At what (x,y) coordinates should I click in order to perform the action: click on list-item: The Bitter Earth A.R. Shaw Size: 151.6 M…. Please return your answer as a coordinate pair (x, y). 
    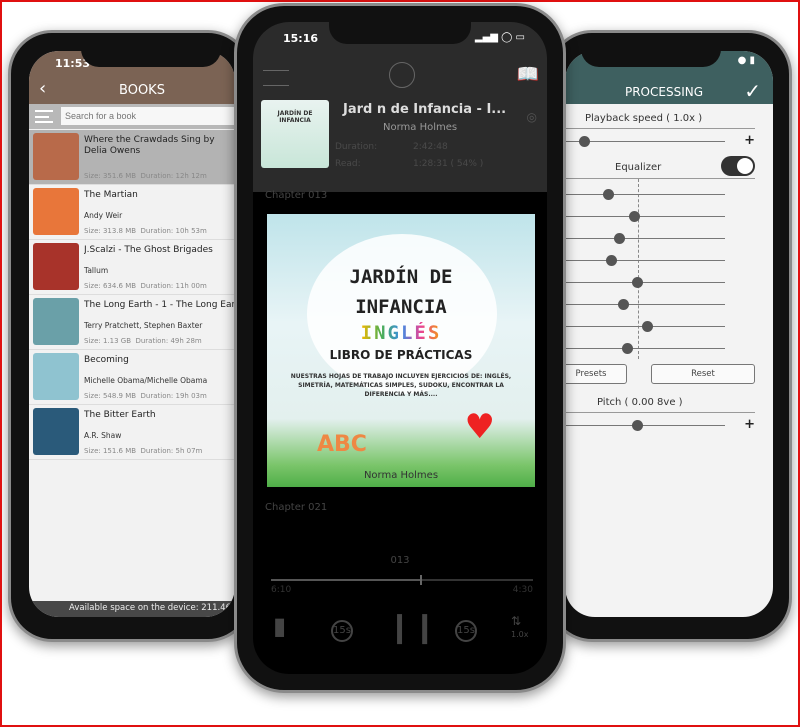
    Looking at the image, I should click on (132, 432).